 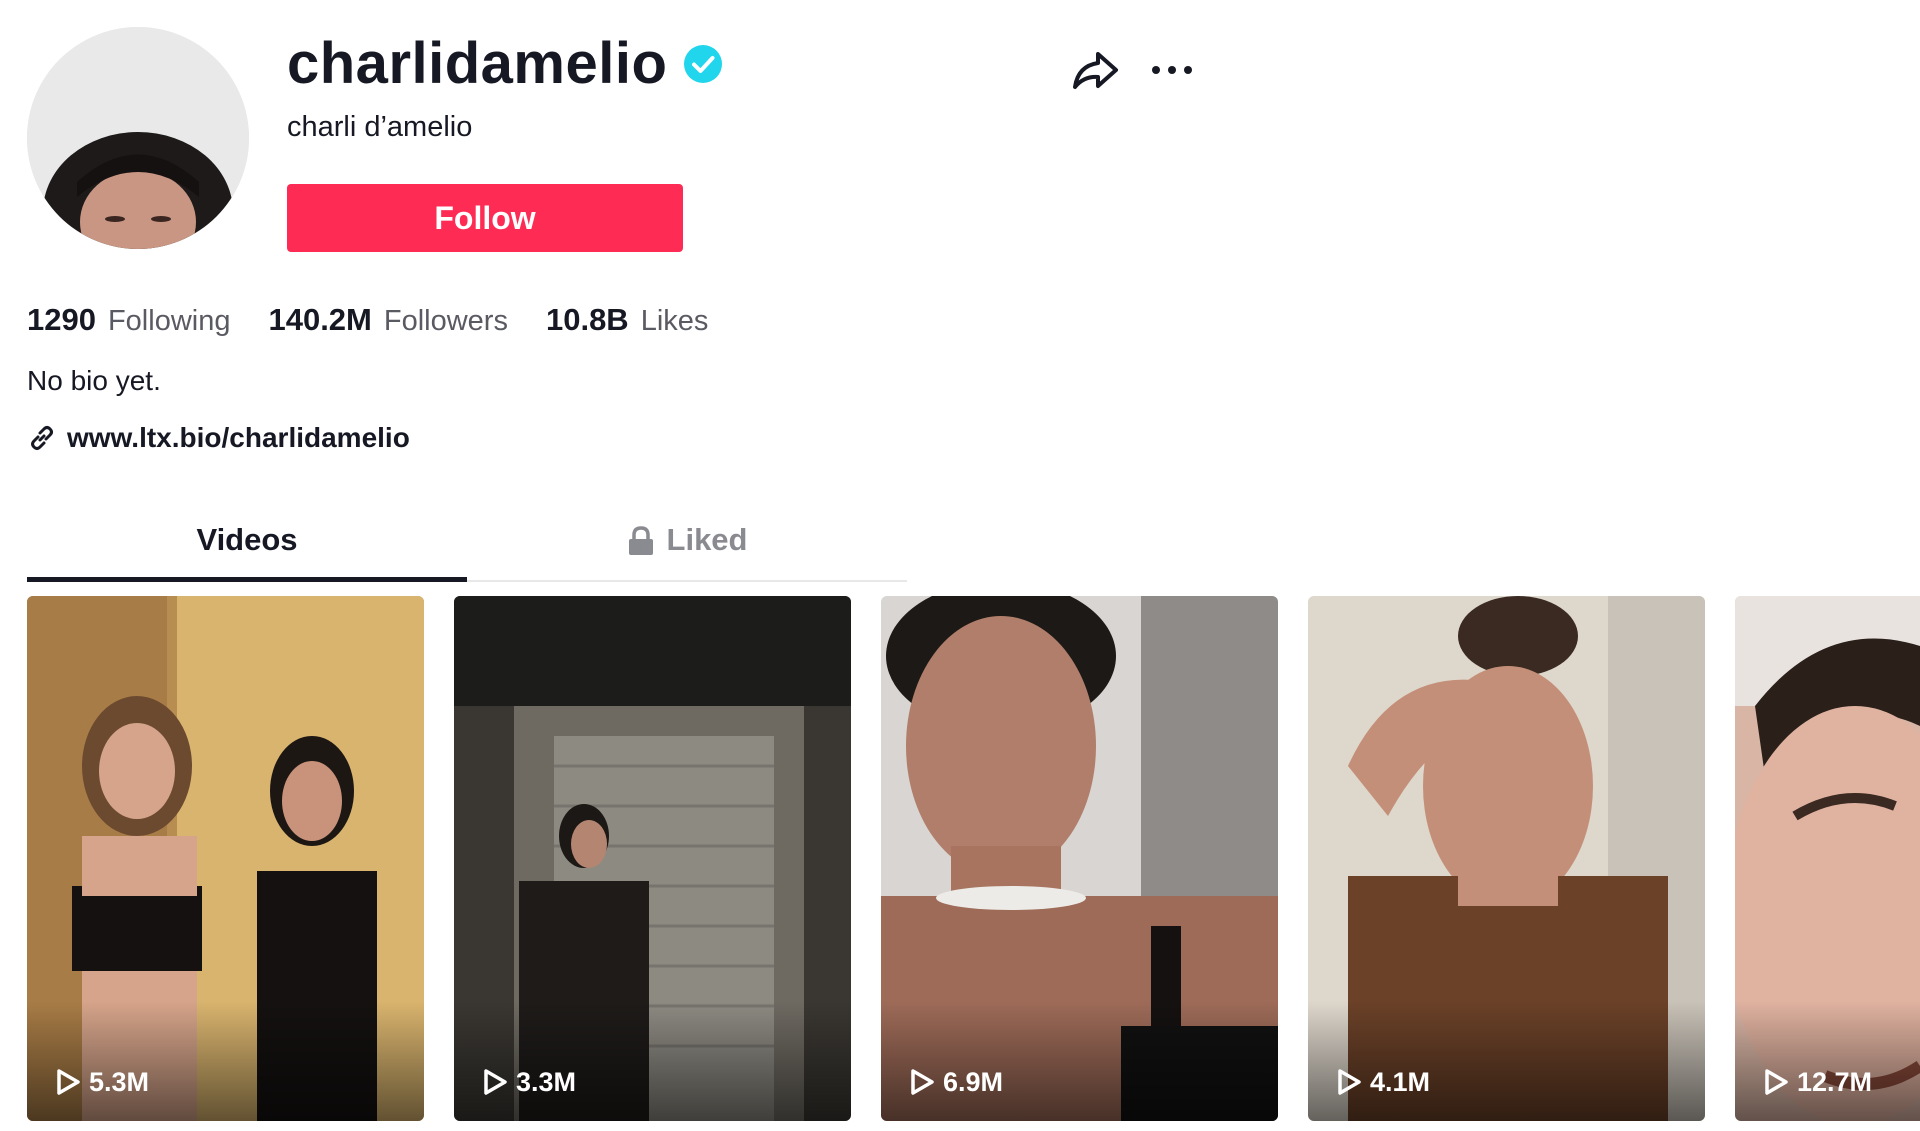 I want to click on video-thumbnail: 12.7M, so click(x=1827, y=858).